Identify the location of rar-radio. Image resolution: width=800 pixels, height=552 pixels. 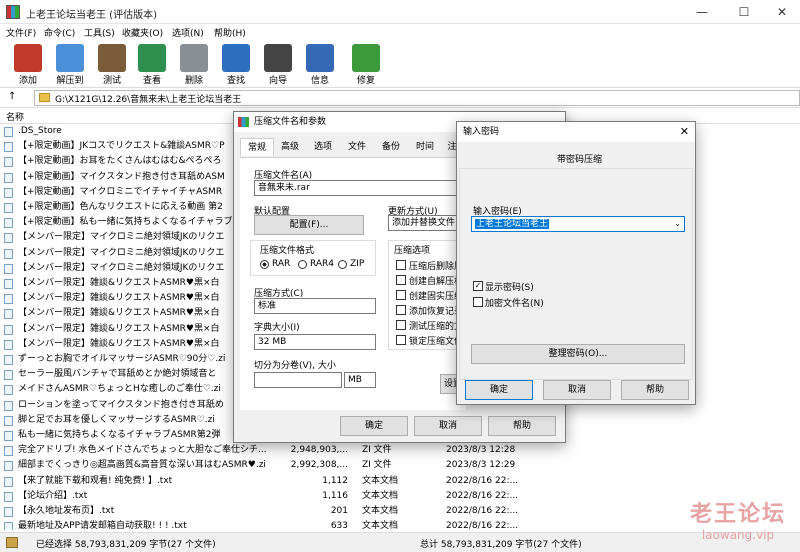
(264, 264).